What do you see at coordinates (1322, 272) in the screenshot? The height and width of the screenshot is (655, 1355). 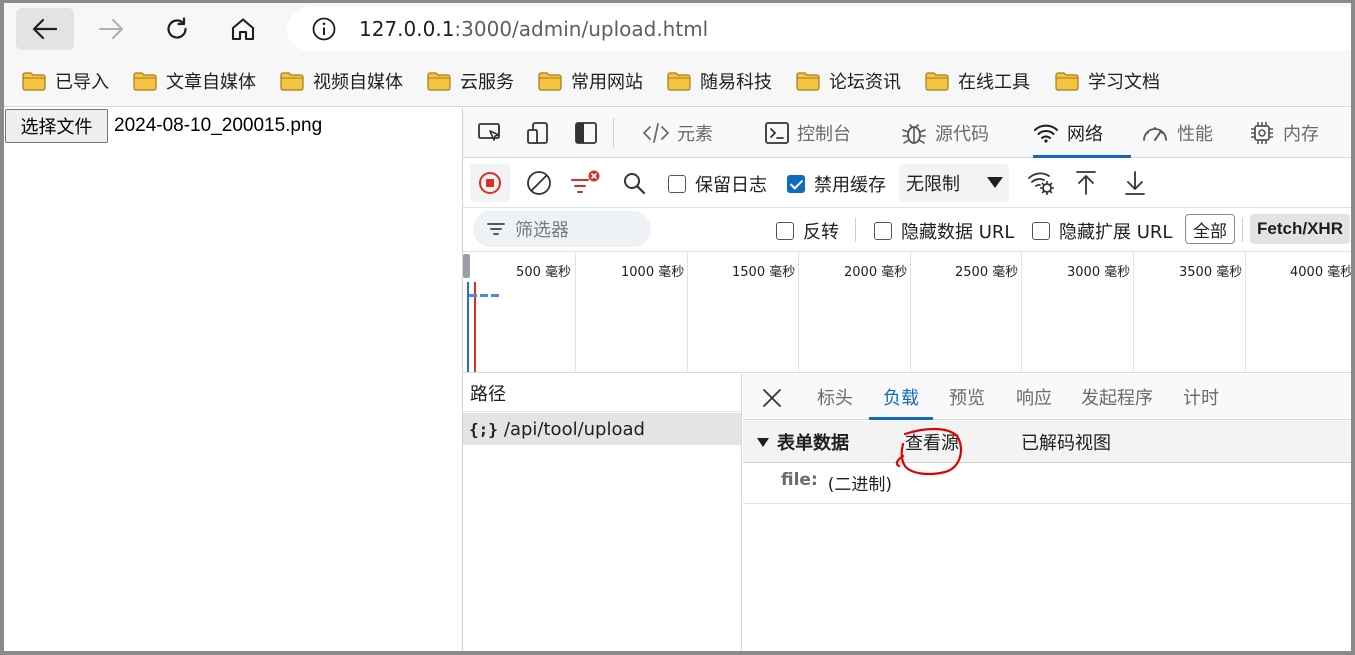 I see `timeline-label: 4000 毫秒` at bounding box center [1322, 272].